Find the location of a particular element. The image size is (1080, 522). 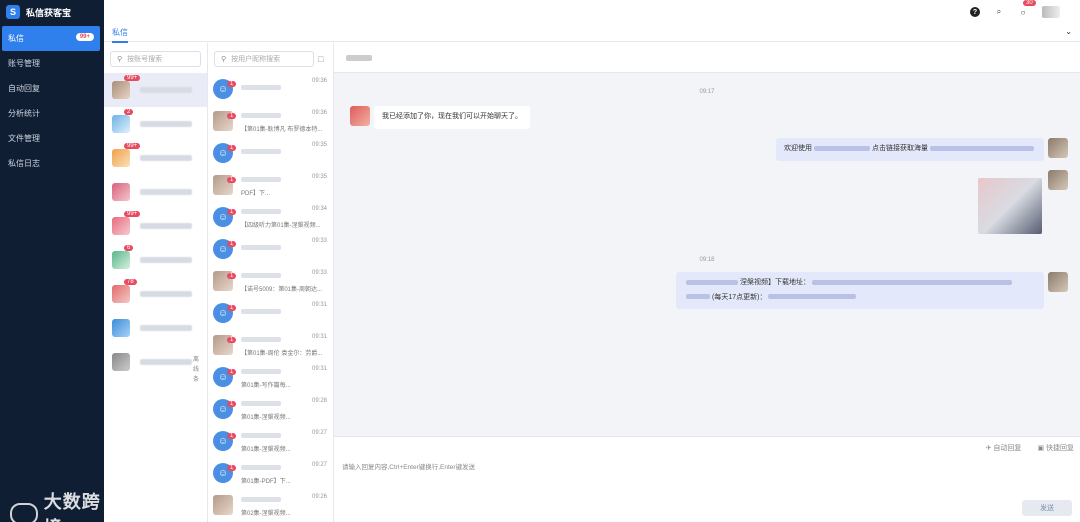

nav-badge: 99+ is located at coordinates (84, 37).